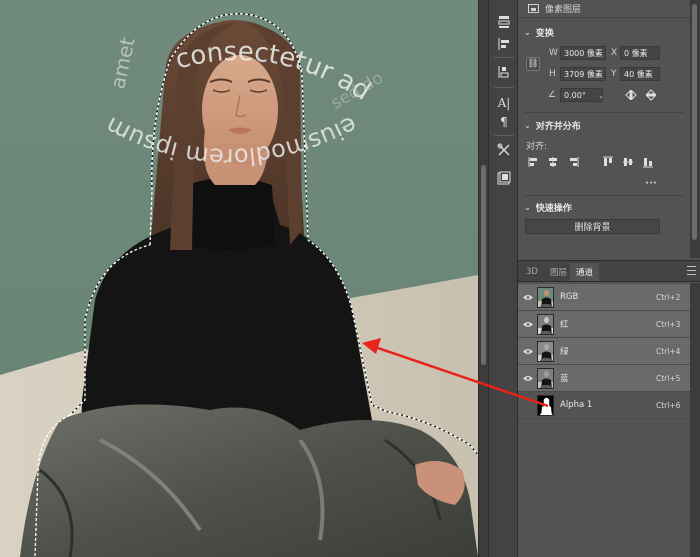 The width and height of the screenshot is (700, 557). I want to click on align-top-edges-icon, so click(608, 162).